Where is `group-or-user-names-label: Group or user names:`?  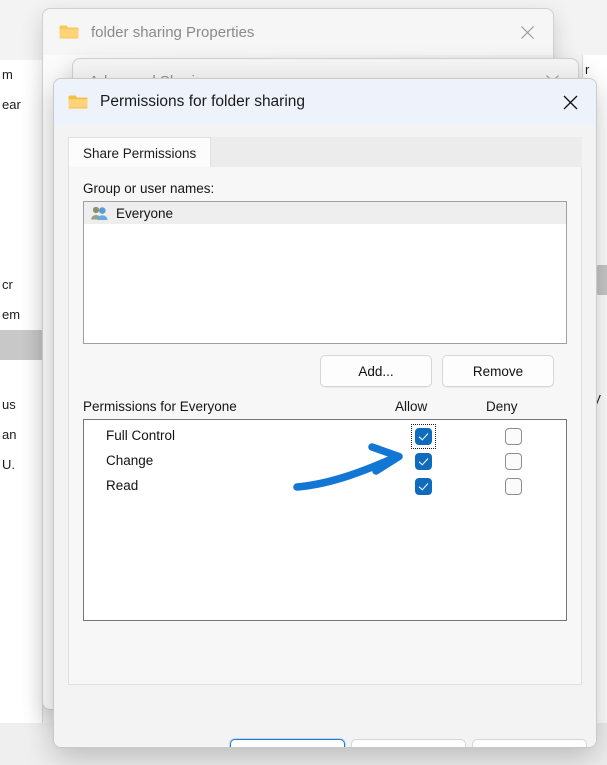
group-or-user-names-label: Group or user names: is located at coordinates (149, 188).